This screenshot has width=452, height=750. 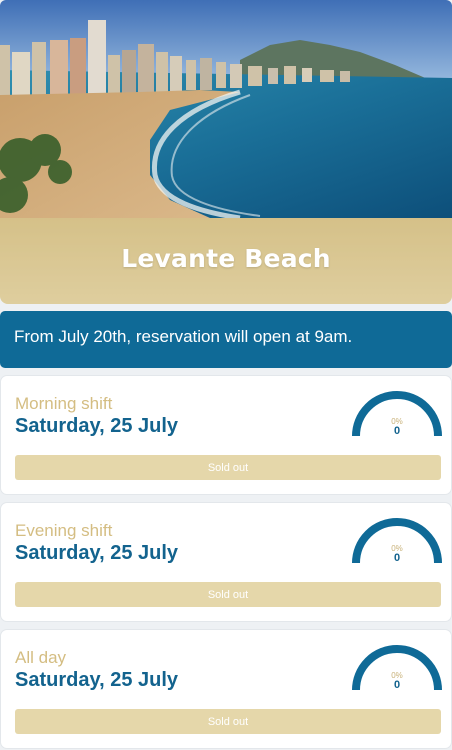 What do you see at coordinates (226, 258) in the screenshot?
I see `beach-title: Levante Beach` at bounding box center [226, 258].